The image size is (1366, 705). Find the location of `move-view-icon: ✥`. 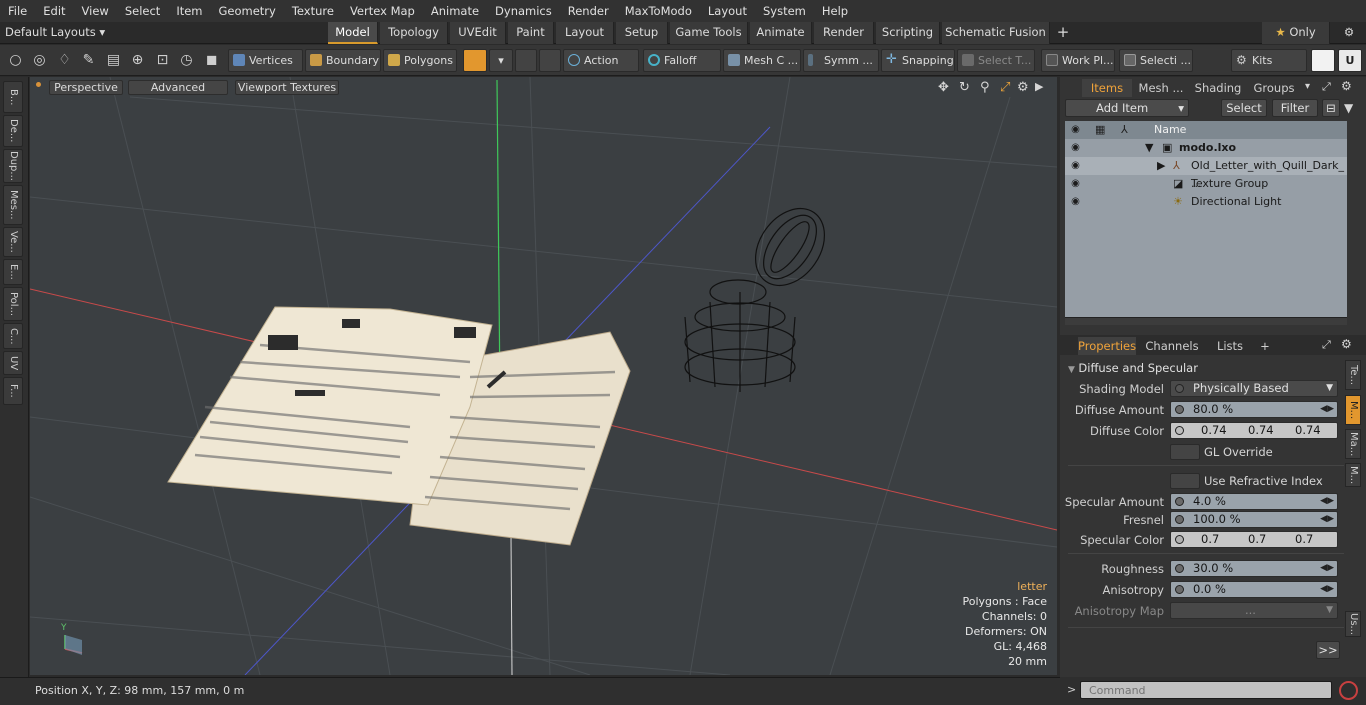

move-view-icon: ✥ is located at coordinates (943, 87).